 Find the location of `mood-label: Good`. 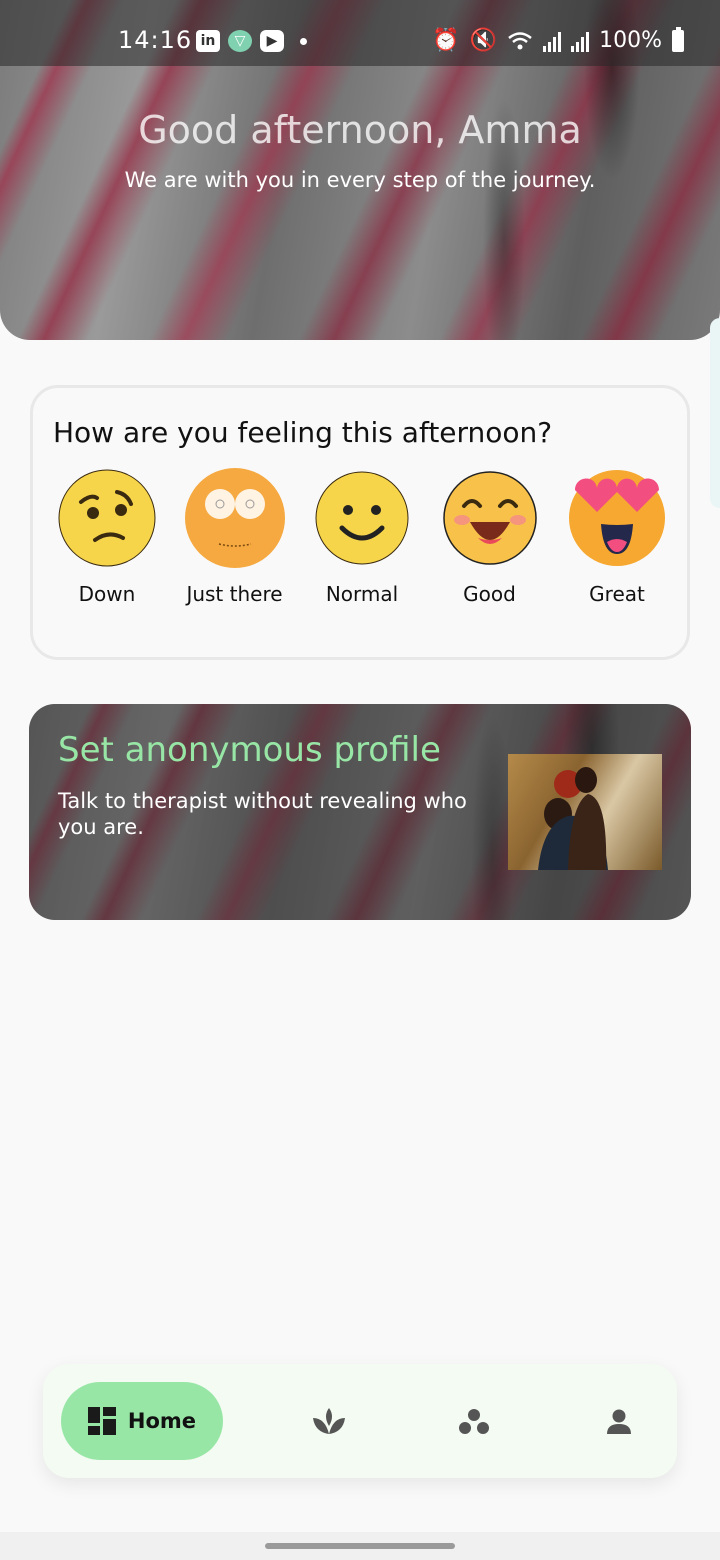

mood-label: Good is located at coordinates (489, 594).